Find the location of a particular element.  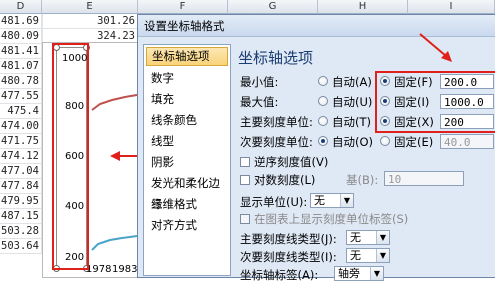

arrow-down-icon is located at coordinates (435, 47).